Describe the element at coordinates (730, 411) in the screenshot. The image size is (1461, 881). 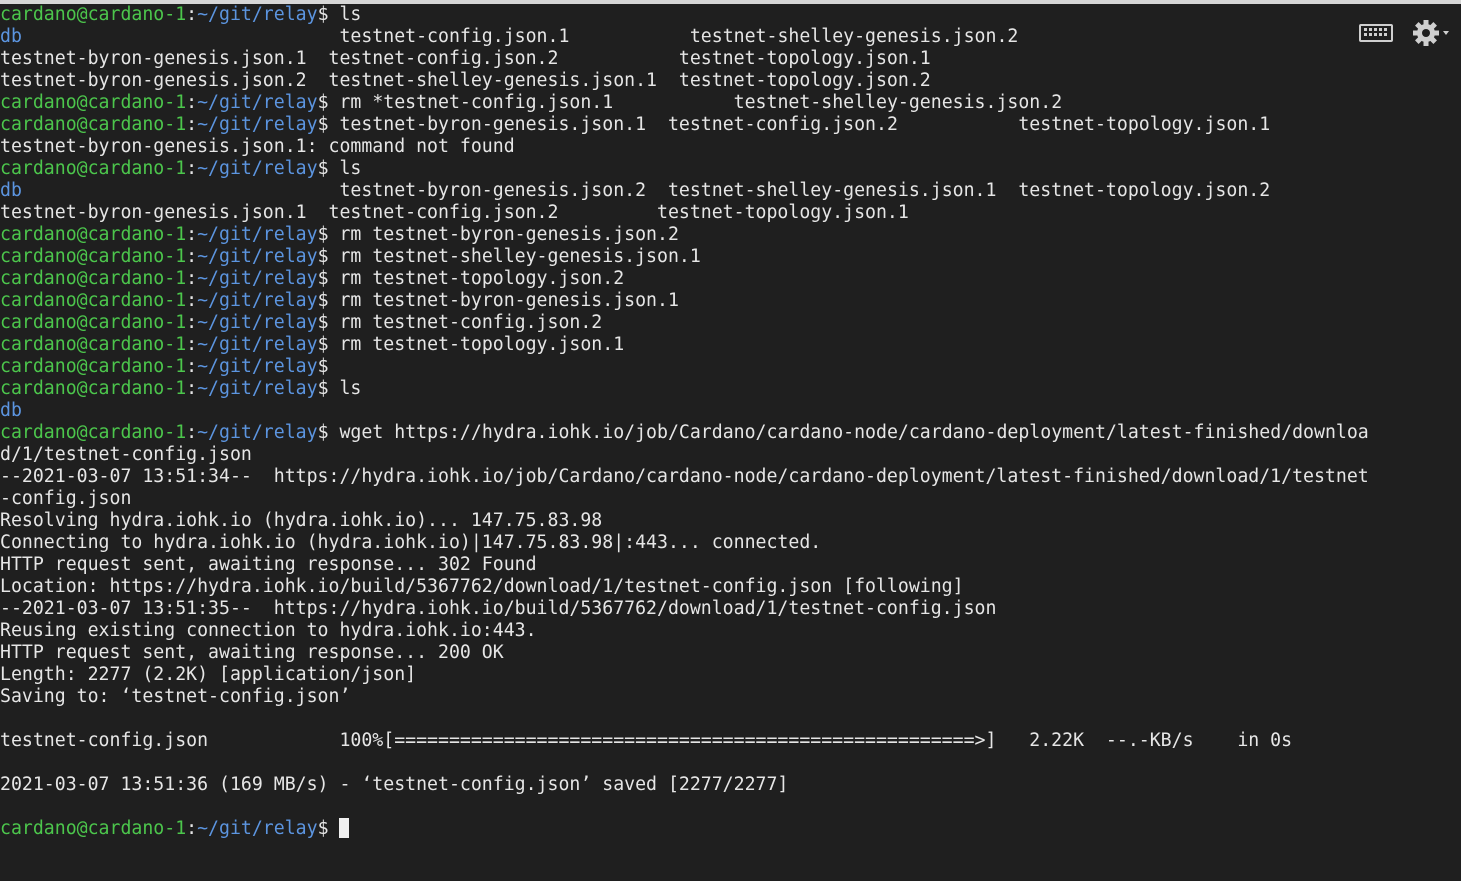
I see `output-line: db` at that location.